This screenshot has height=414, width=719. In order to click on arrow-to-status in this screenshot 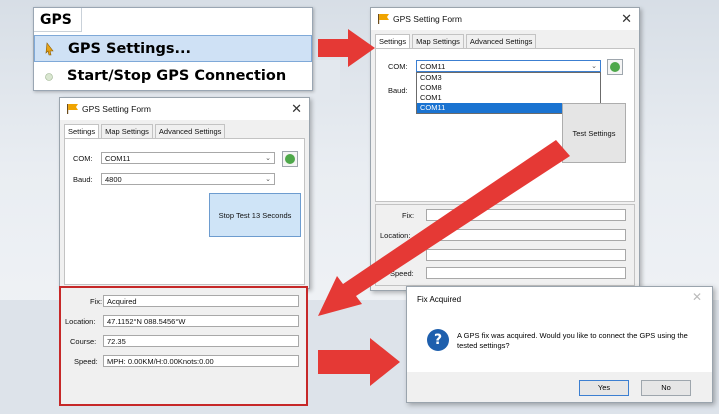, I will do `click(444, 228)`.